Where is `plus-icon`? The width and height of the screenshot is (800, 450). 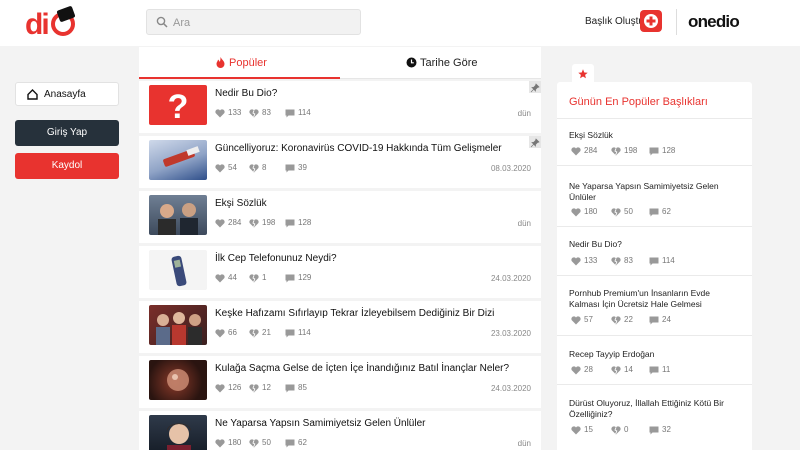
plus-icon is located at coordinates (651, 21).